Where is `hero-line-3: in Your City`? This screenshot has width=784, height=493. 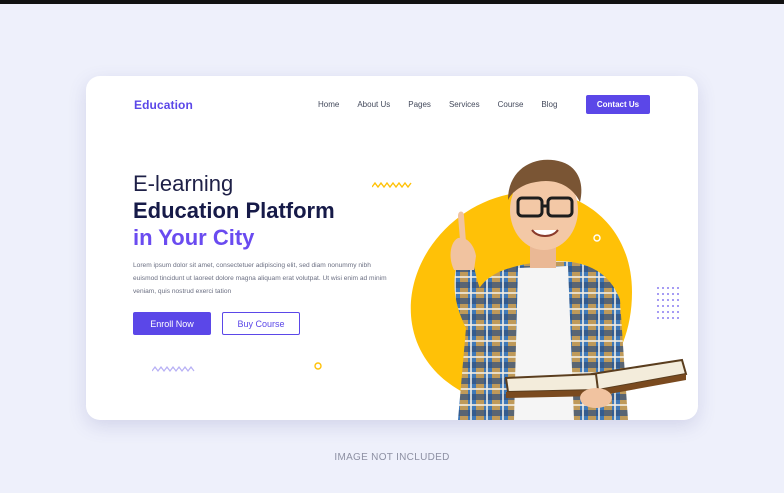 hero-line-3: in Your City is located at coordinates (194, 237).